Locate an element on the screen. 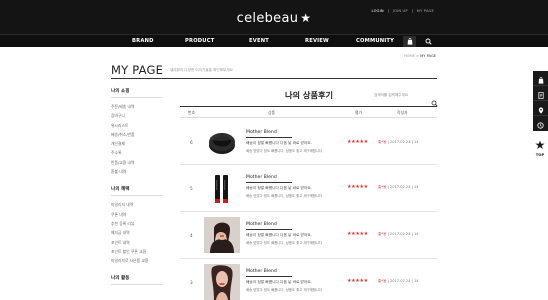 The image size is (548, 300). sidebar-item: 주문/배송 내역 is located at coordinates (137, 106).